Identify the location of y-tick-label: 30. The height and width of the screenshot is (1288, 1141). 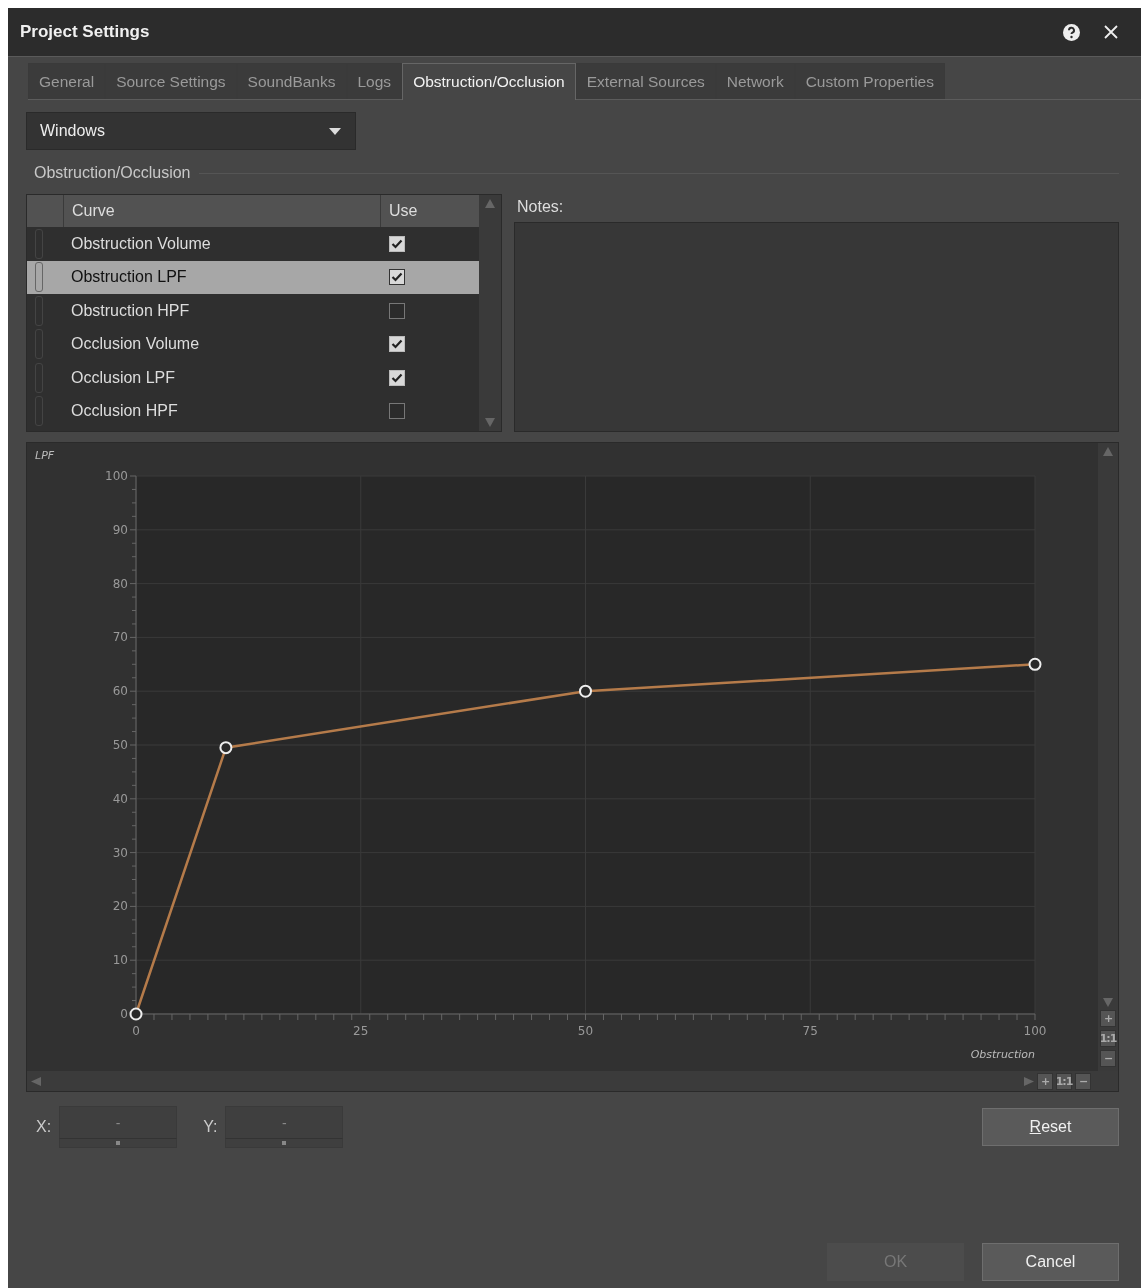
(120, 852).